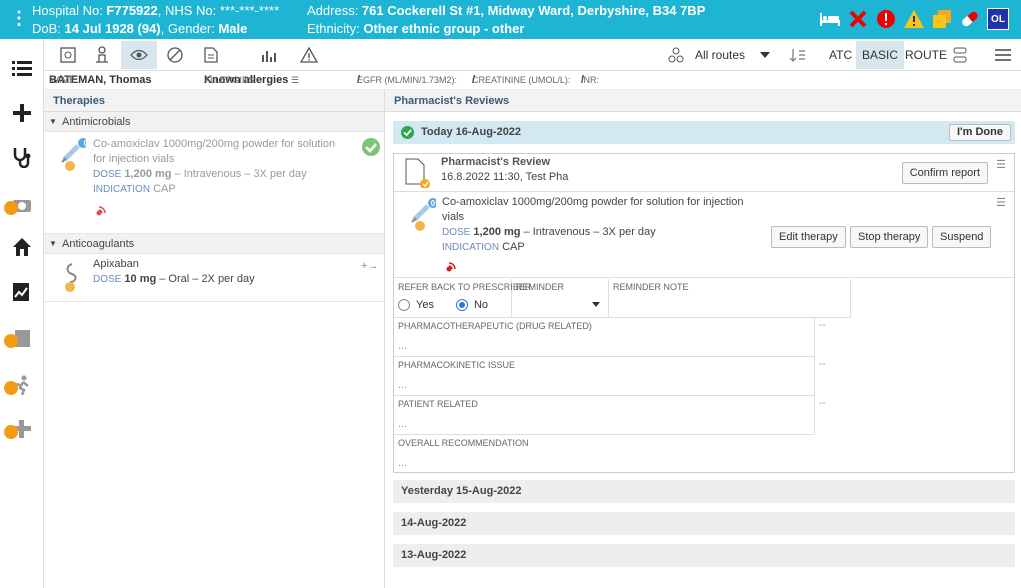 The height and width of the screenshot is (588, 1021). I want to click on route-button: ROUTE, so click(926, 55).